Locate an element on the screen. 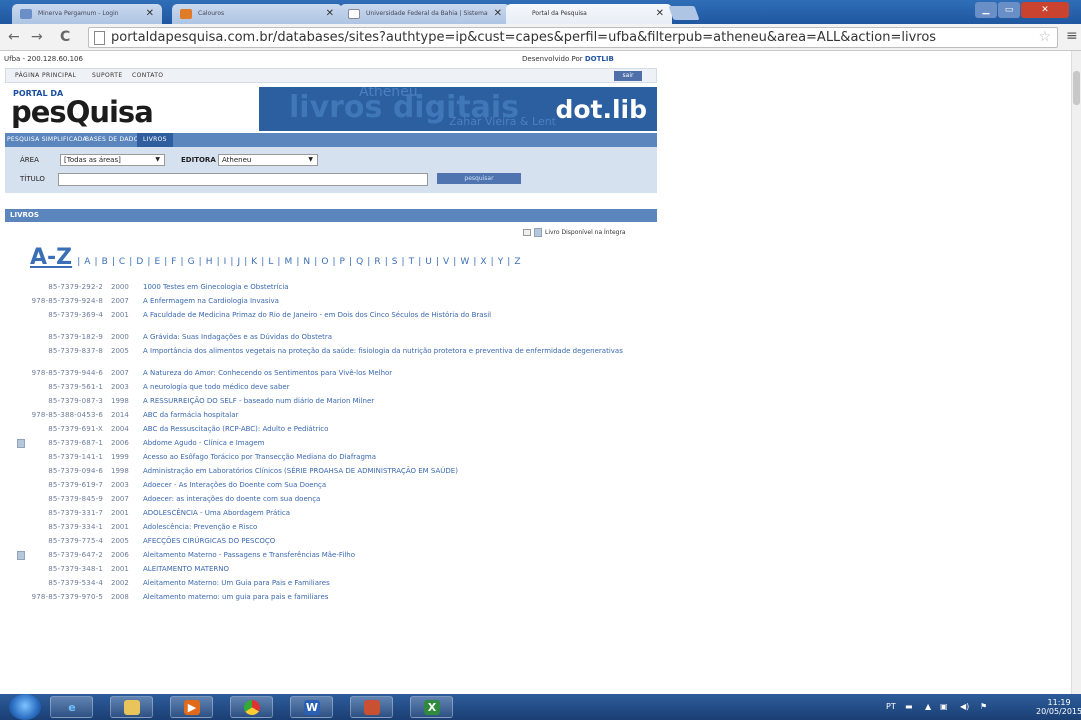 This screenshot has height=720, width=1081. browser-menu-icon: ≡ is located at coordinates (1072, 36).